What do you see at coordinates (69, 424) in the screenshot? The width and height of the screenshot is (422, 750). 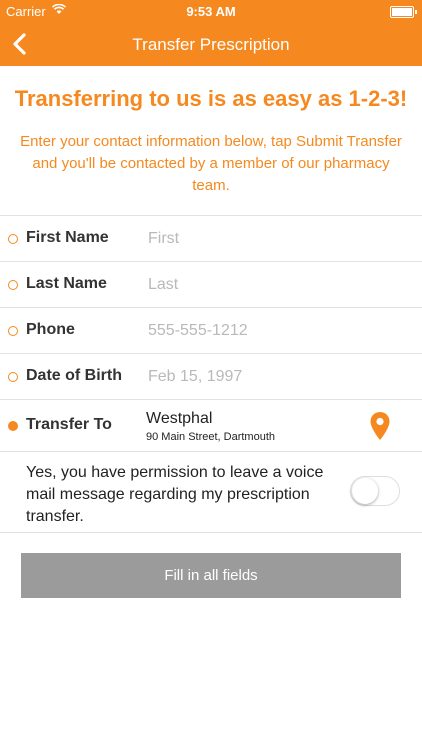 I see `transfer-to-label: Transfer To` at bounding box center [69, 424].